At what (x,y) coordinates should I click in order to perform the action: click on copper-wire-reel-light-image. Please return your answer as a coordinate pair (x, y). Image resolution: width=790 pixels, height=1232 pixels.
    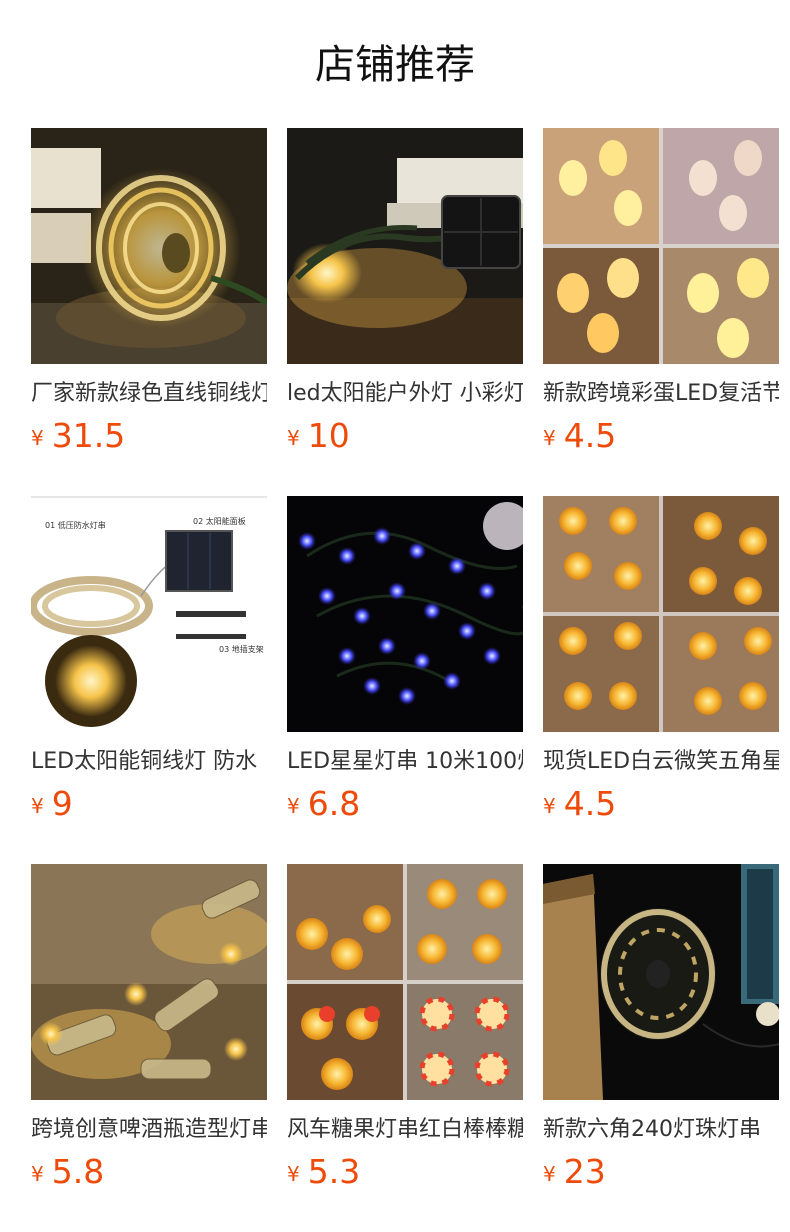
    Looking at the image, I should click on (149, 246).